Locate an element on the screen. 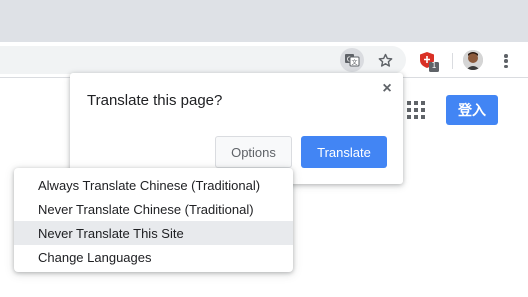  menu-item-change-languages: Change Languages is located at coordinates (153, 257).